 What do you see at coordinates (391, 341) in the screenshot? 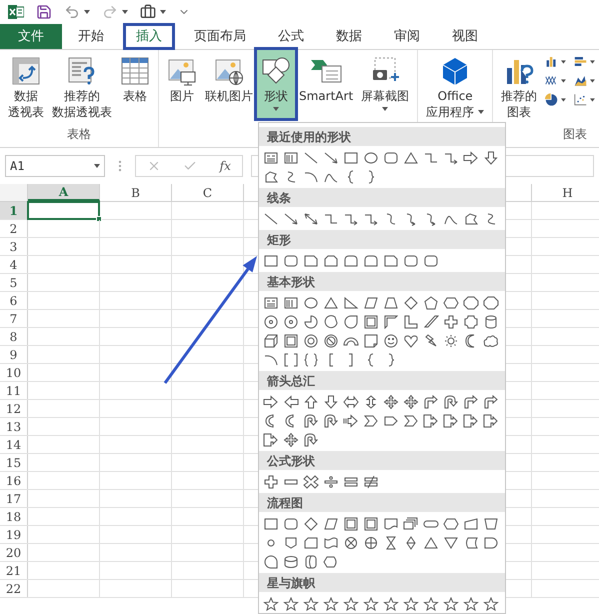
I see `smiley-face-icon` at bounding box center [391, 341].